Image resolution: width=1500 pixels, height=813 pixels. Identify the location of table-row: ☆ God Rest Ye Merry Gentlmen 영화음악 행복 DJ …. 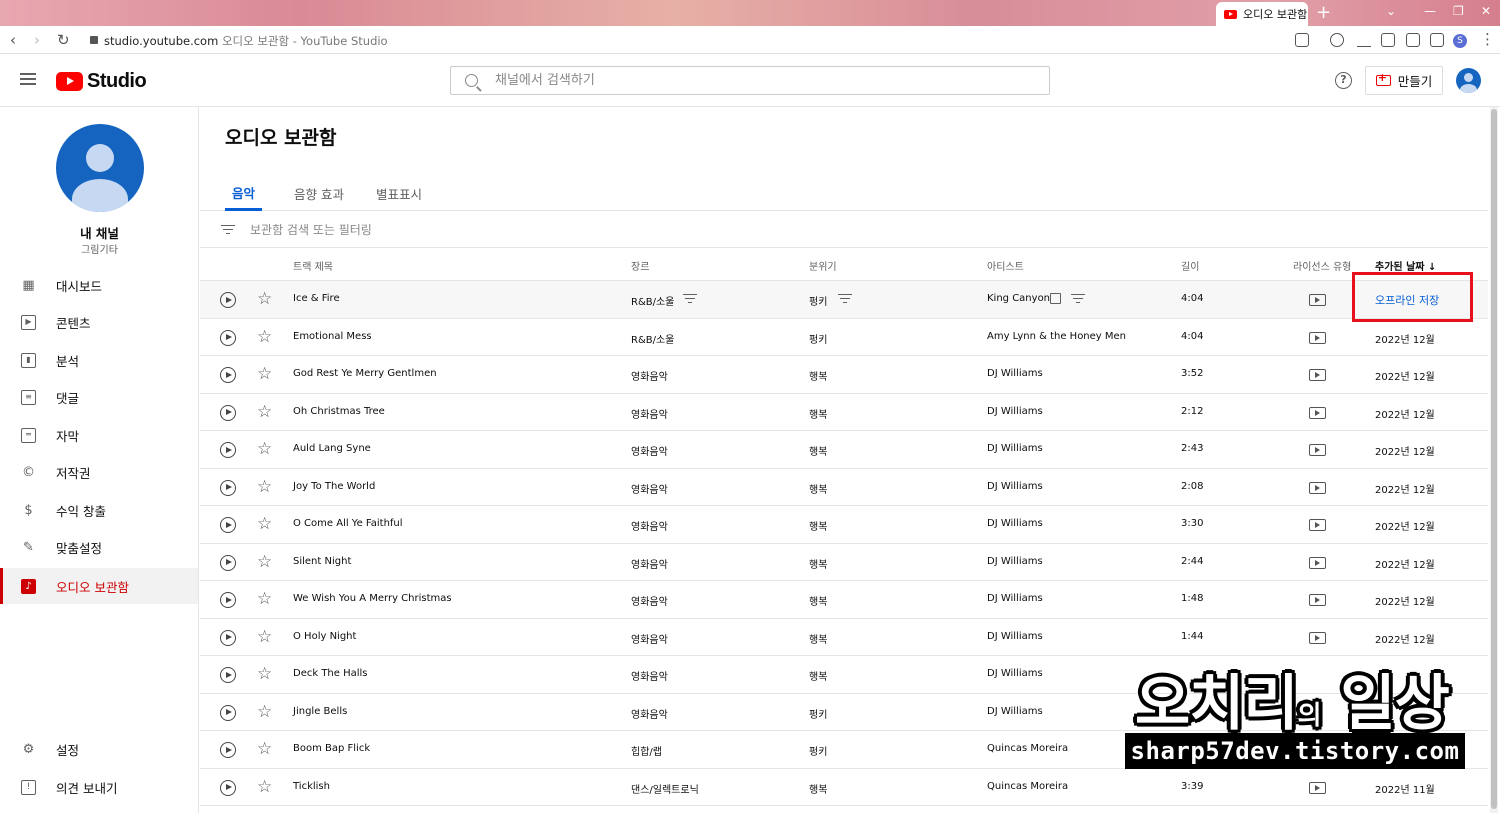
(844, 375).